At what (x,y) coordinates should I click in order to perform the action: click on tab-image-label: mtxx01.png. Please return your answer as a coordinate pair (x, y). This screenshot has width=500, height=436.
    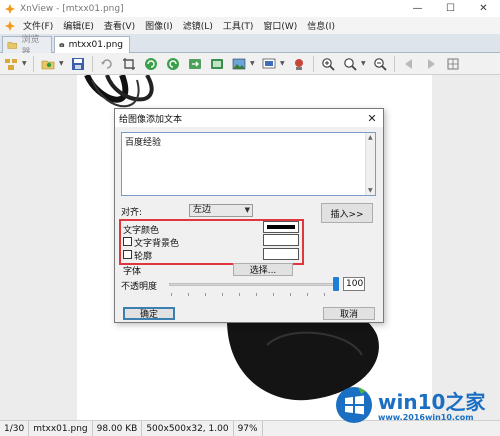
    Looking at the image, I should click on (95, 45).